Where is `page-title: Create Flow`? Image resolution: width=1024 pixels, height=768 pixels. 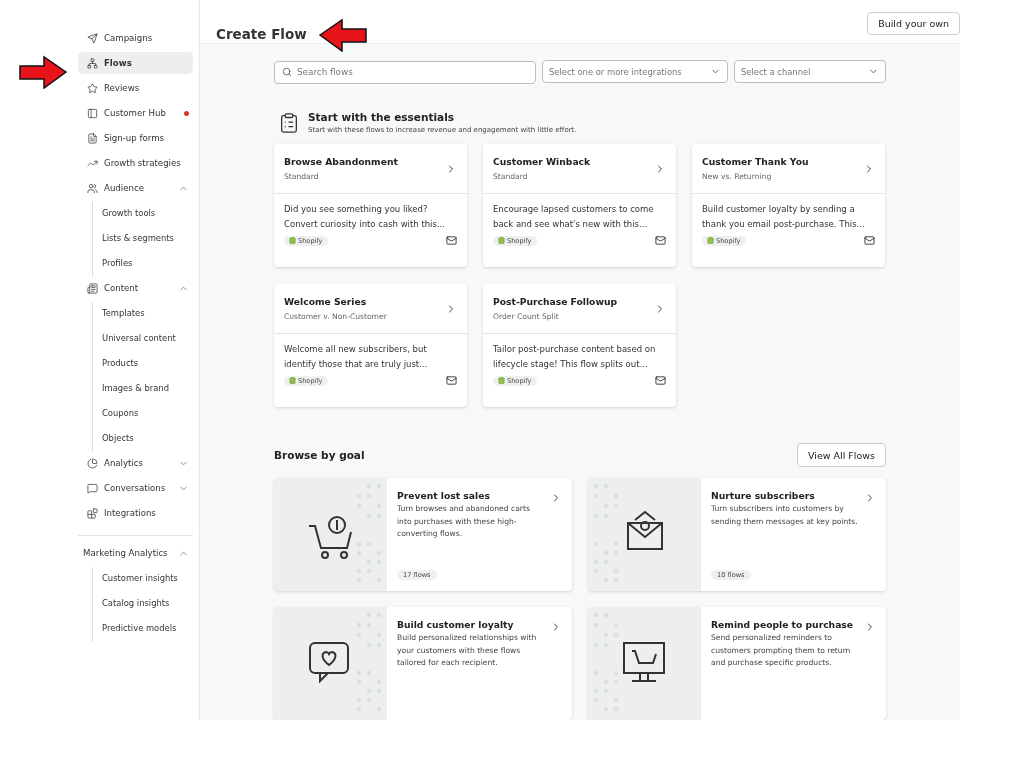
page-title: Create Flow is located at coordinates (261, 34).